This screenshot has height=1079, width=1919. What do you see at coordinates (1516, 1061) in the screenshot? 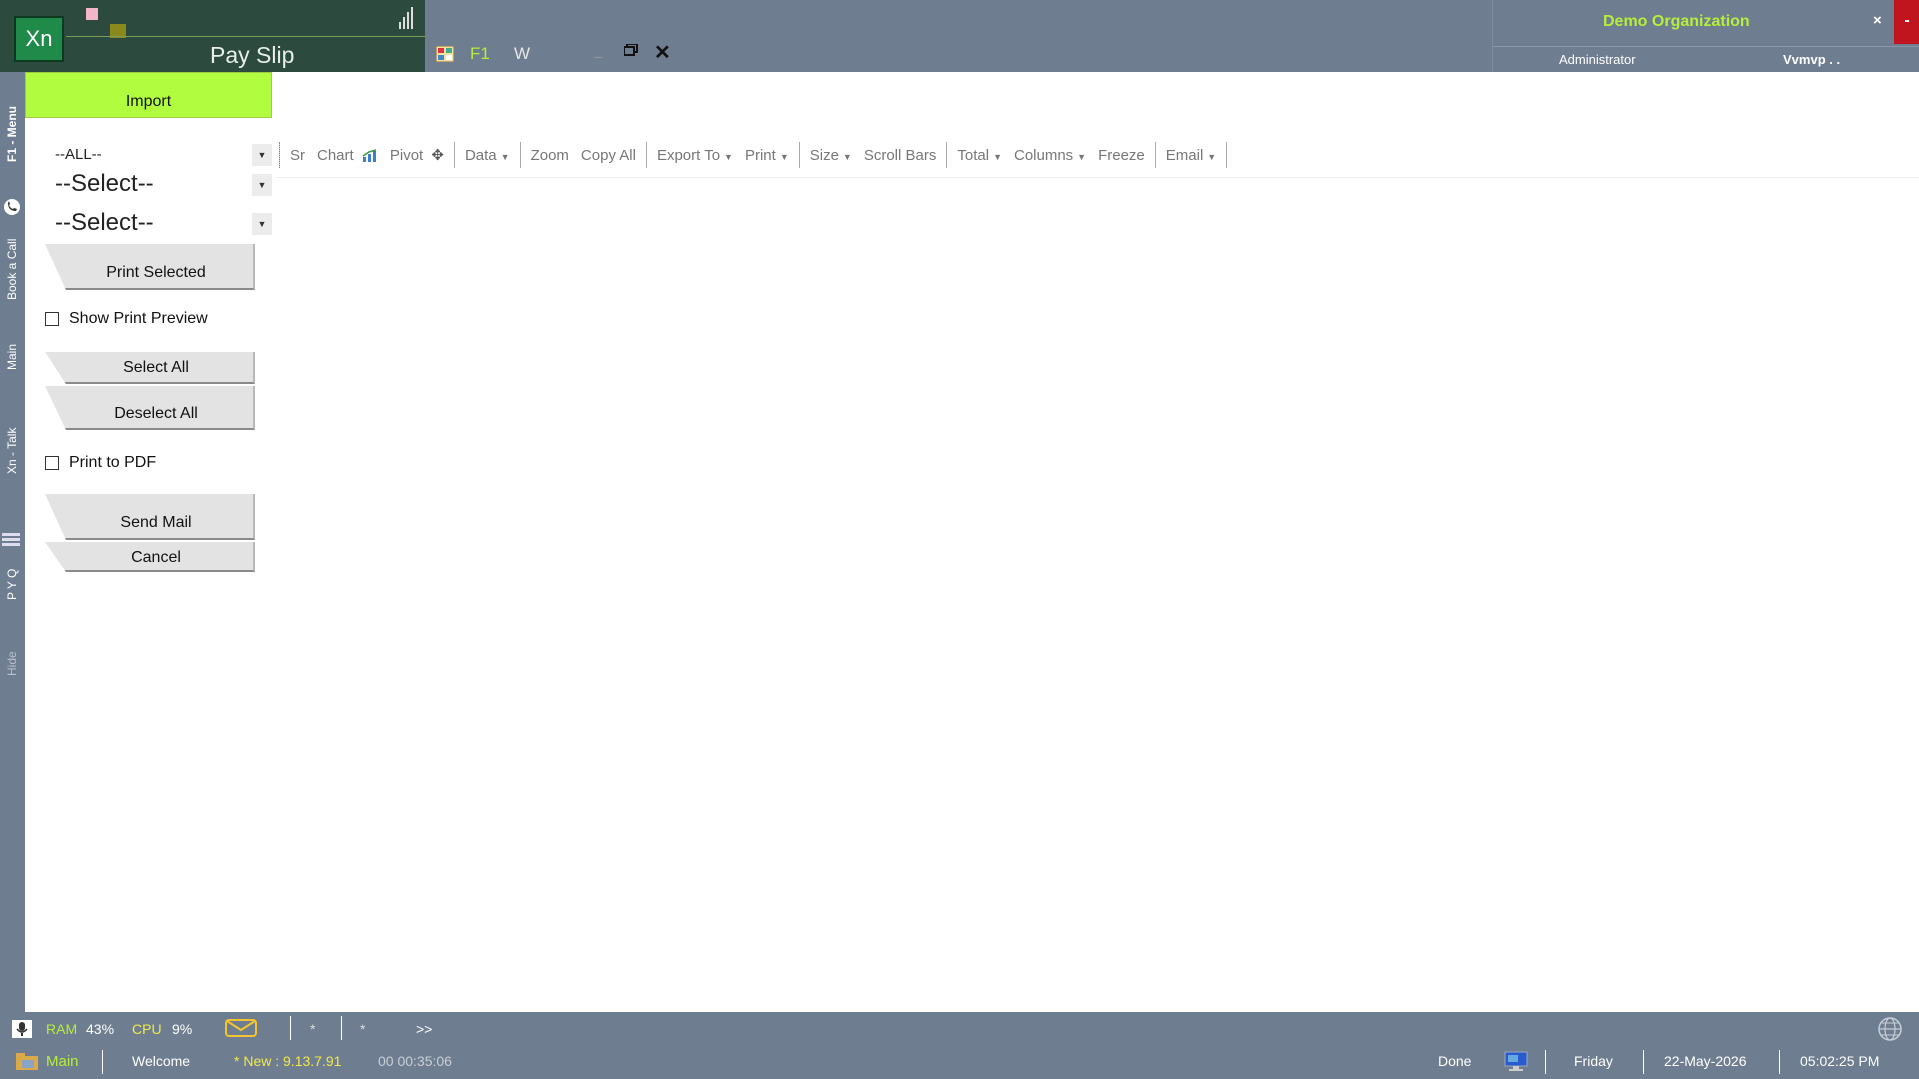
I see `monitor-icon` at bounding box center [1516, 1061].